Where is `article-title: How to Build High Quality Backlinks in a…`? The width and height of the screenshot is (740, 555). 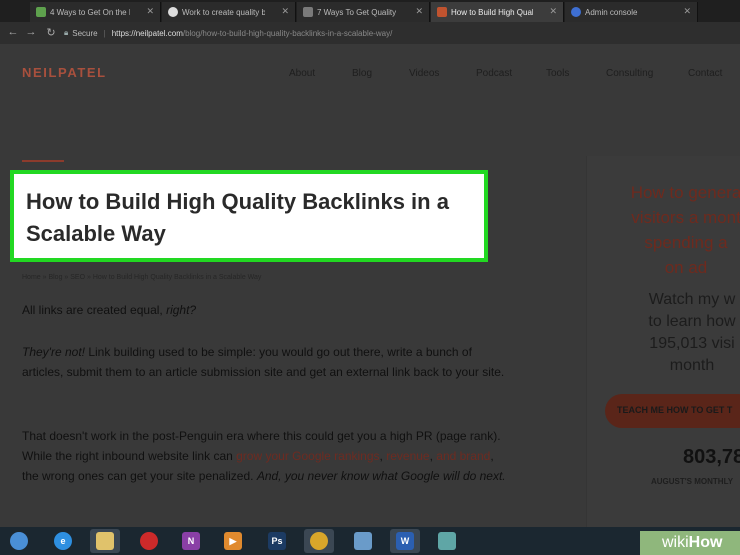 article-title: How to Build High Quality Backlinks in a… is located at coordinates (237, 217).